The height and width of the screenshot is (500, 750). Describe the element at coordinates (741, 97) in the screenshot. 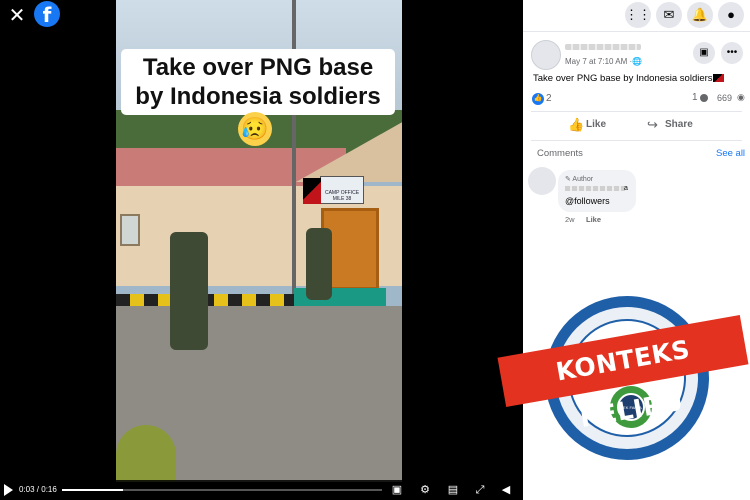

I see `eye-icon: ◉` at that location.